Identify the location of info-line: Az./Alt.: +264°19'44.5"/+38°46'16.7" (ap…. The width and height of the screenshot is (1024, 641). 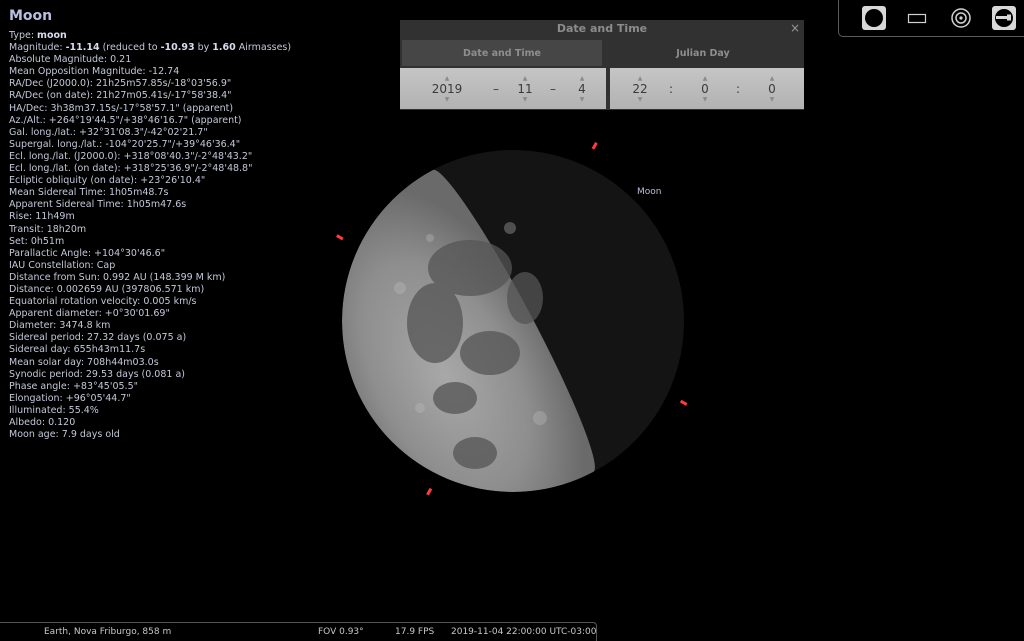
(125, 120).